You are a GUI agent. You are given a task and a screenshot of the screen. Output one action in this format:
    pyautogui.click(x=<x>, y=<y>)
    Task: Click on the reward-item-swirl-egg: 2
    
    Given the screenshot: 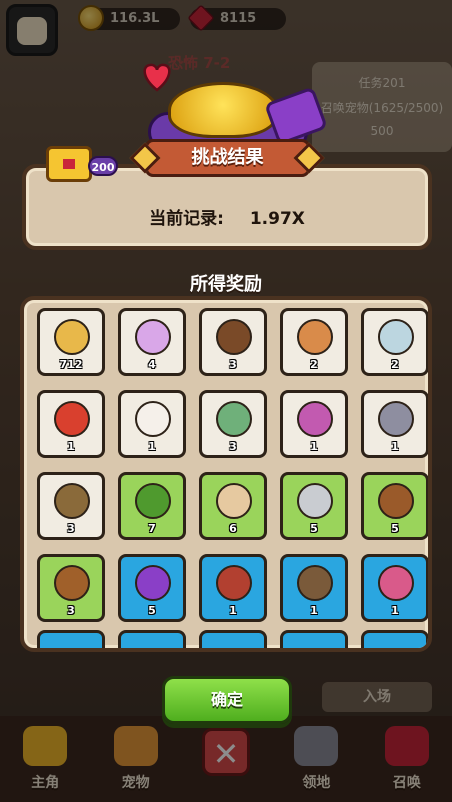 What is the action you would take?
    pyautogui.click(x=394, y=342)
    